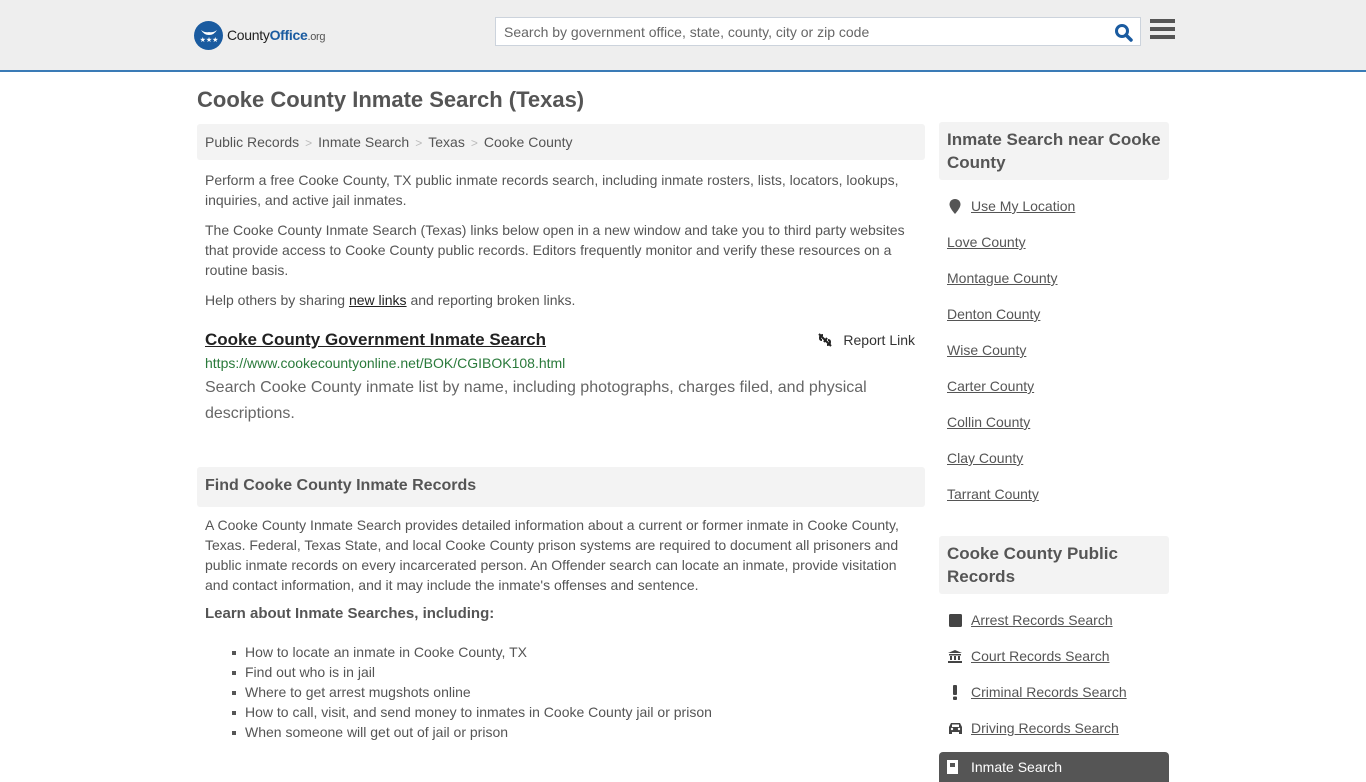 The width and height of the screenshot is (1366, 782). I want to click on court-records-link: Court Records Search, so click(1040, 656).